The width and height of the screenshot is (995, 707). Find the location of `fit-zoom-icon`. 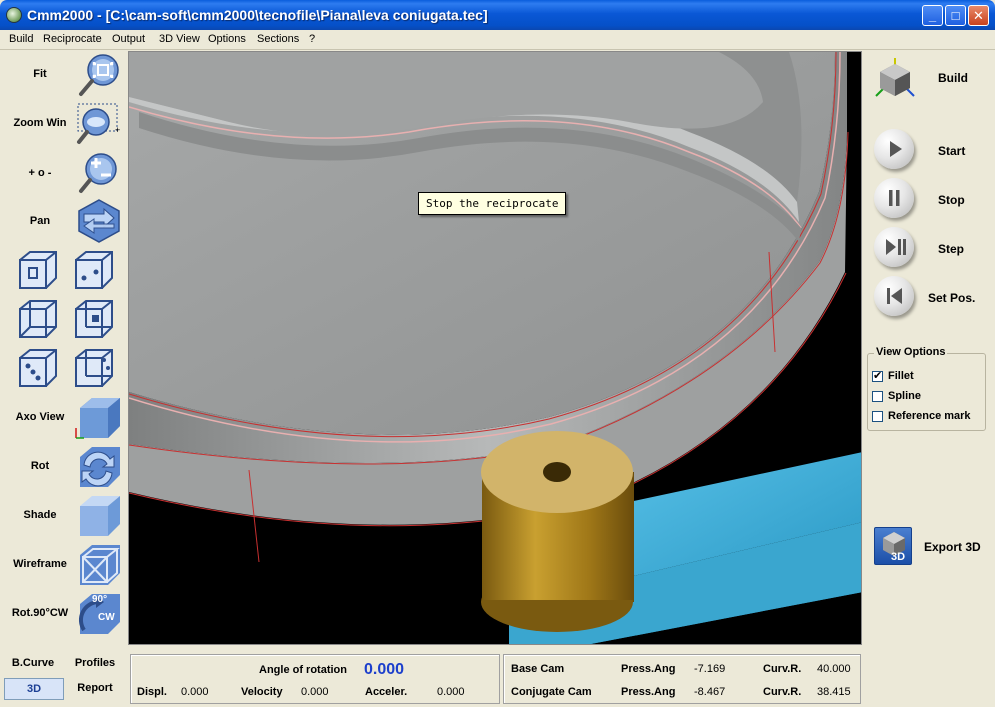

fit-zoom-icon is located at coordinates (99, 76).